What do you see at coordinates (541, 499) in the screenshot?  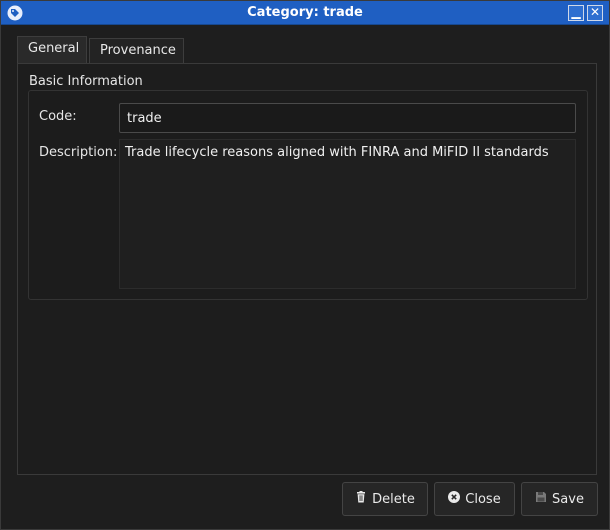 I see `save-icon` at bounding box center [541, 499].